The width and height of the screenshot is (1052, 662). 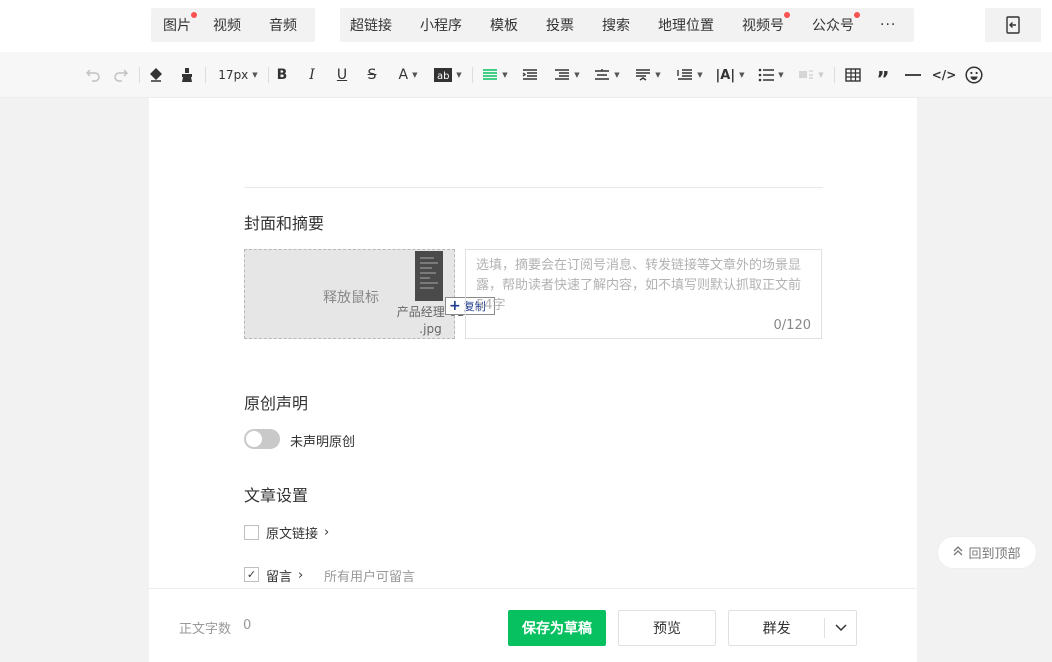 I want to click on original-toggle-label: 未声明原创, so click(x=323, y=442).